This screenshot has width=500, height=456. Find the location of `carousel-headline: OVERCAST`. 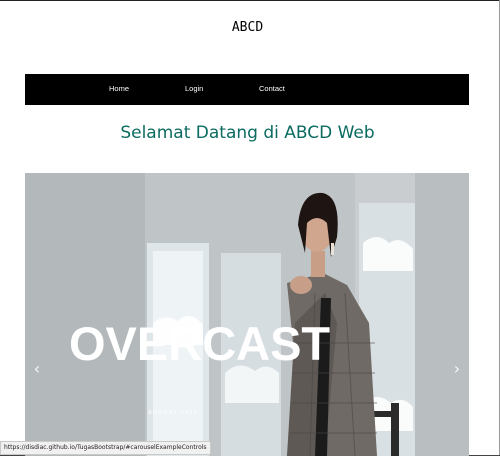

carousel-headline: OVERCAST is located at coordinates (199, 343).